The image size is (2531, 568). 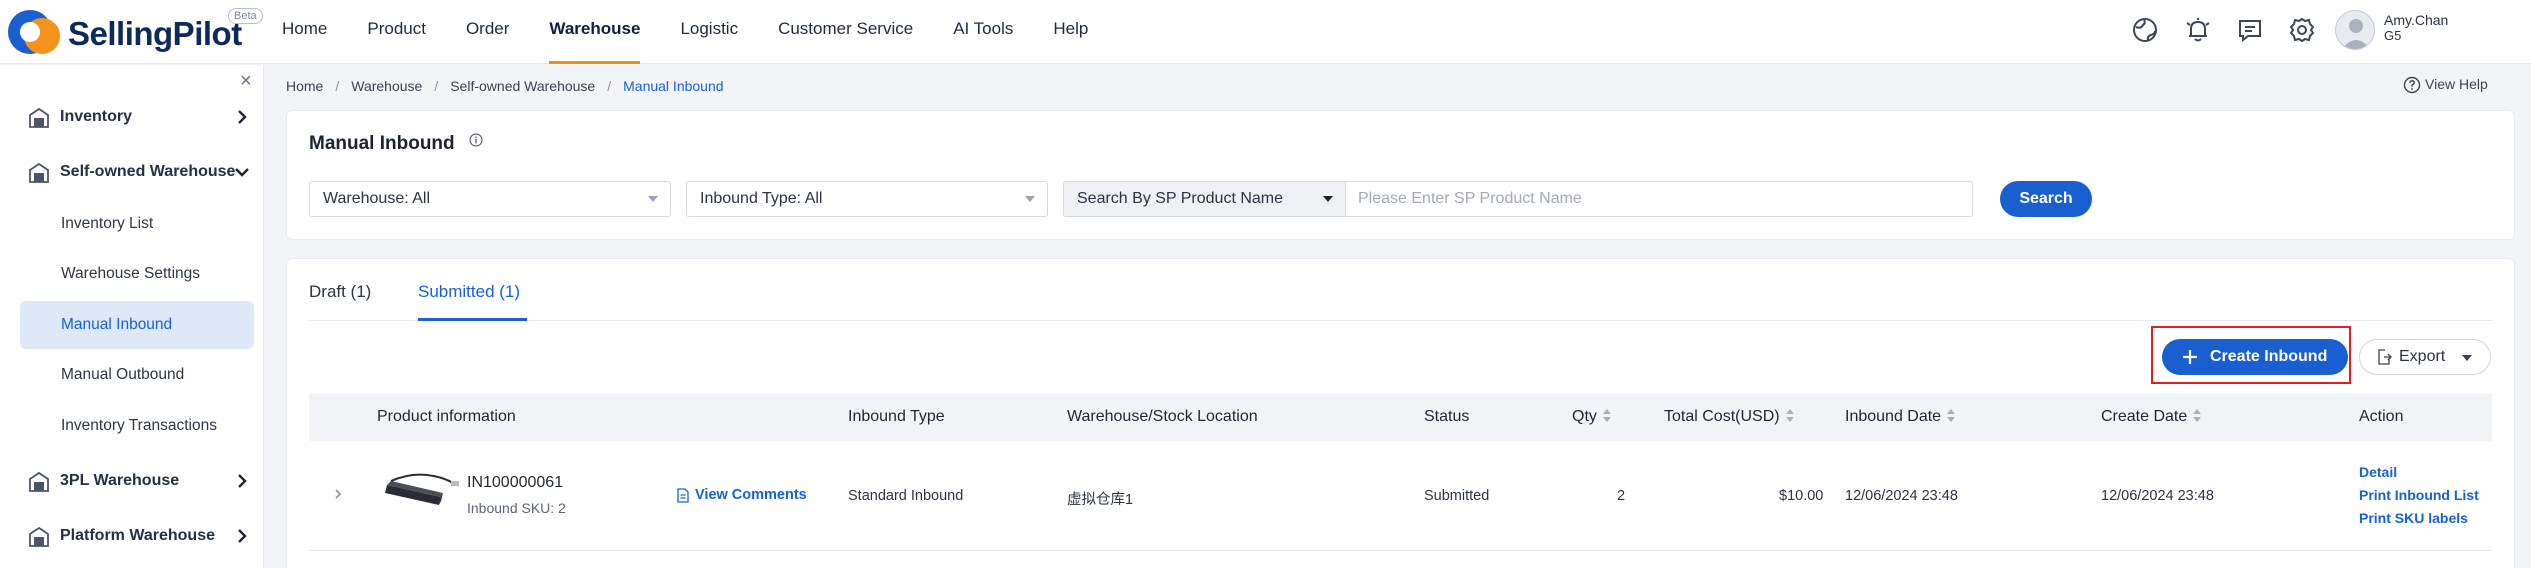 What do you see at coordinates (245, 16) in the screenshot?
I see `beta-badge: Beta` at bounding box center [245, 16].